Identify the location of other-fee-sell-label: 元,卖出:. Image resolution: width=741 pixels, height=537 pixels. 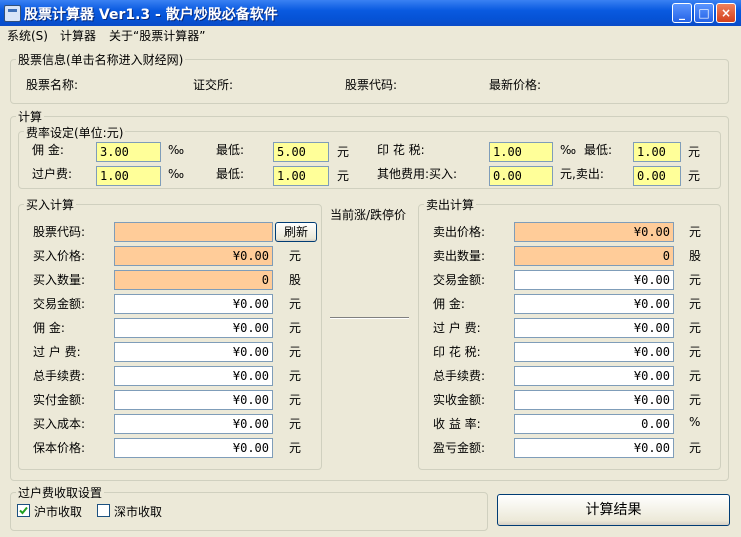
(582, 174).